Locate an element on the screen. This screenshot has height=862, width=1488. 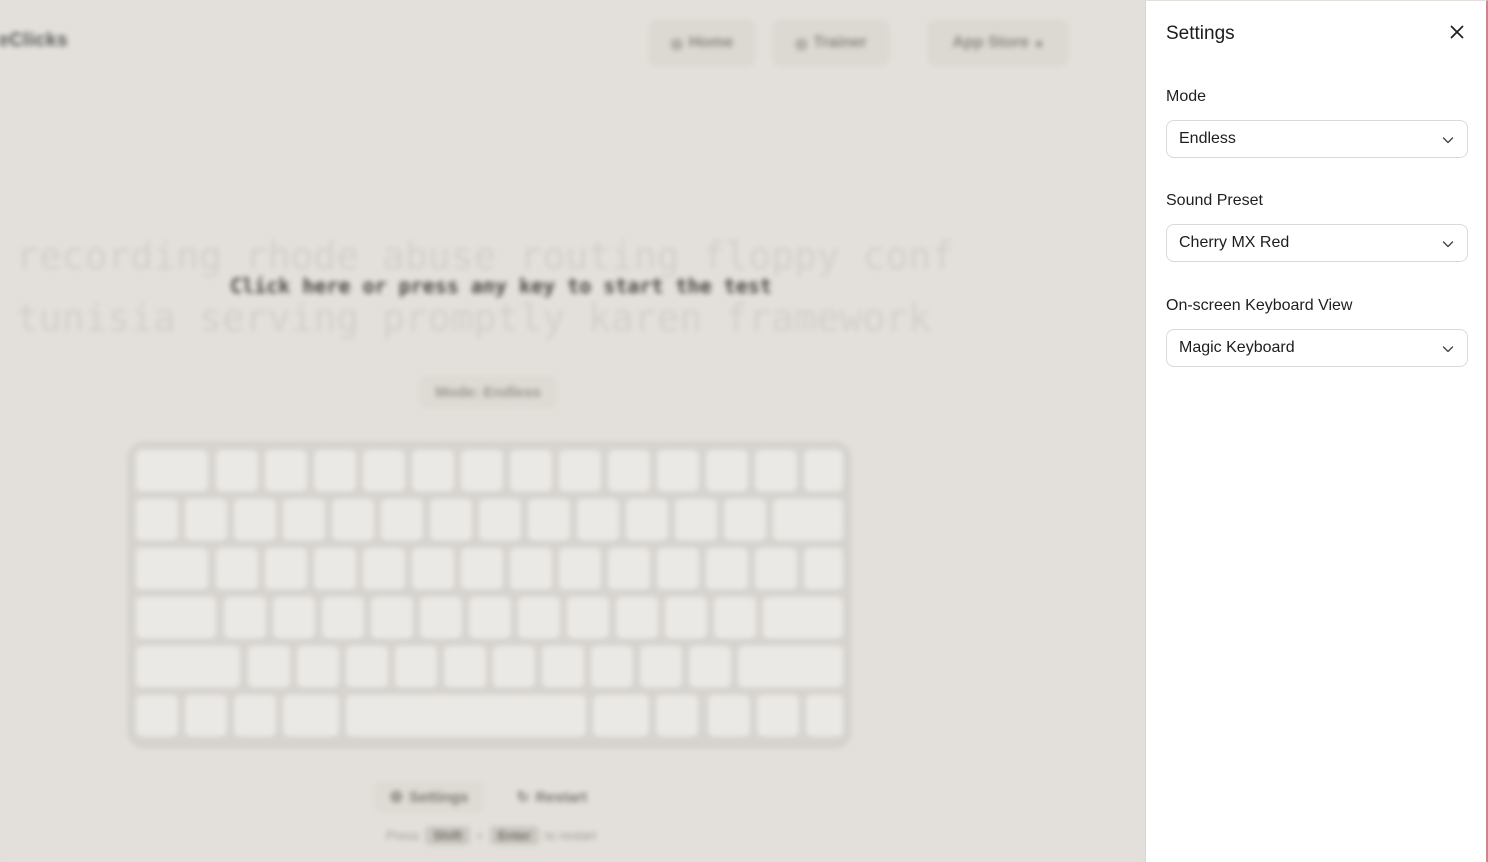
settings-button: ⚙ Settings is located at coordinates (429, 797).